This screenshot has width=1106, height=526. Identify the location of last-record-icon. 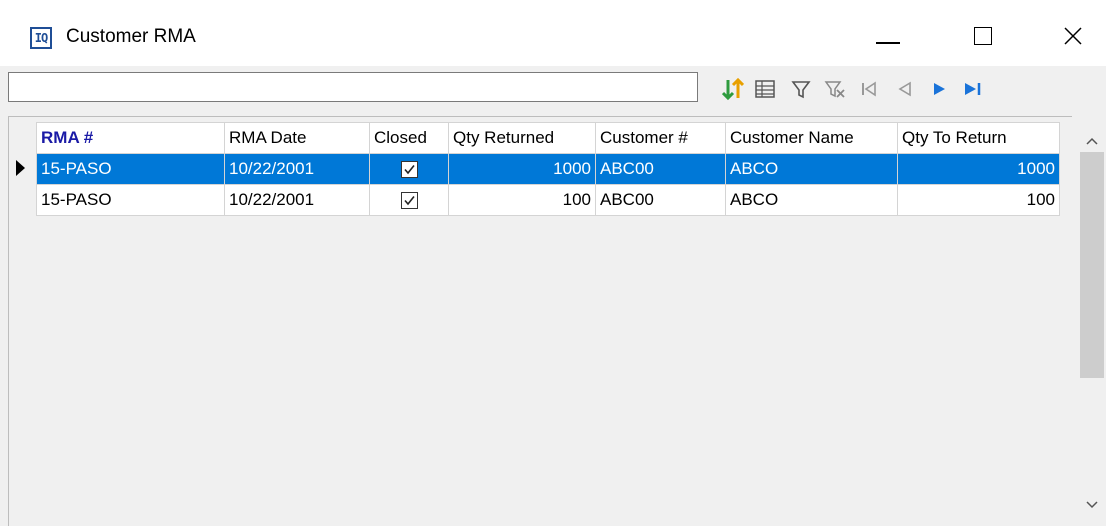
(973, 89).